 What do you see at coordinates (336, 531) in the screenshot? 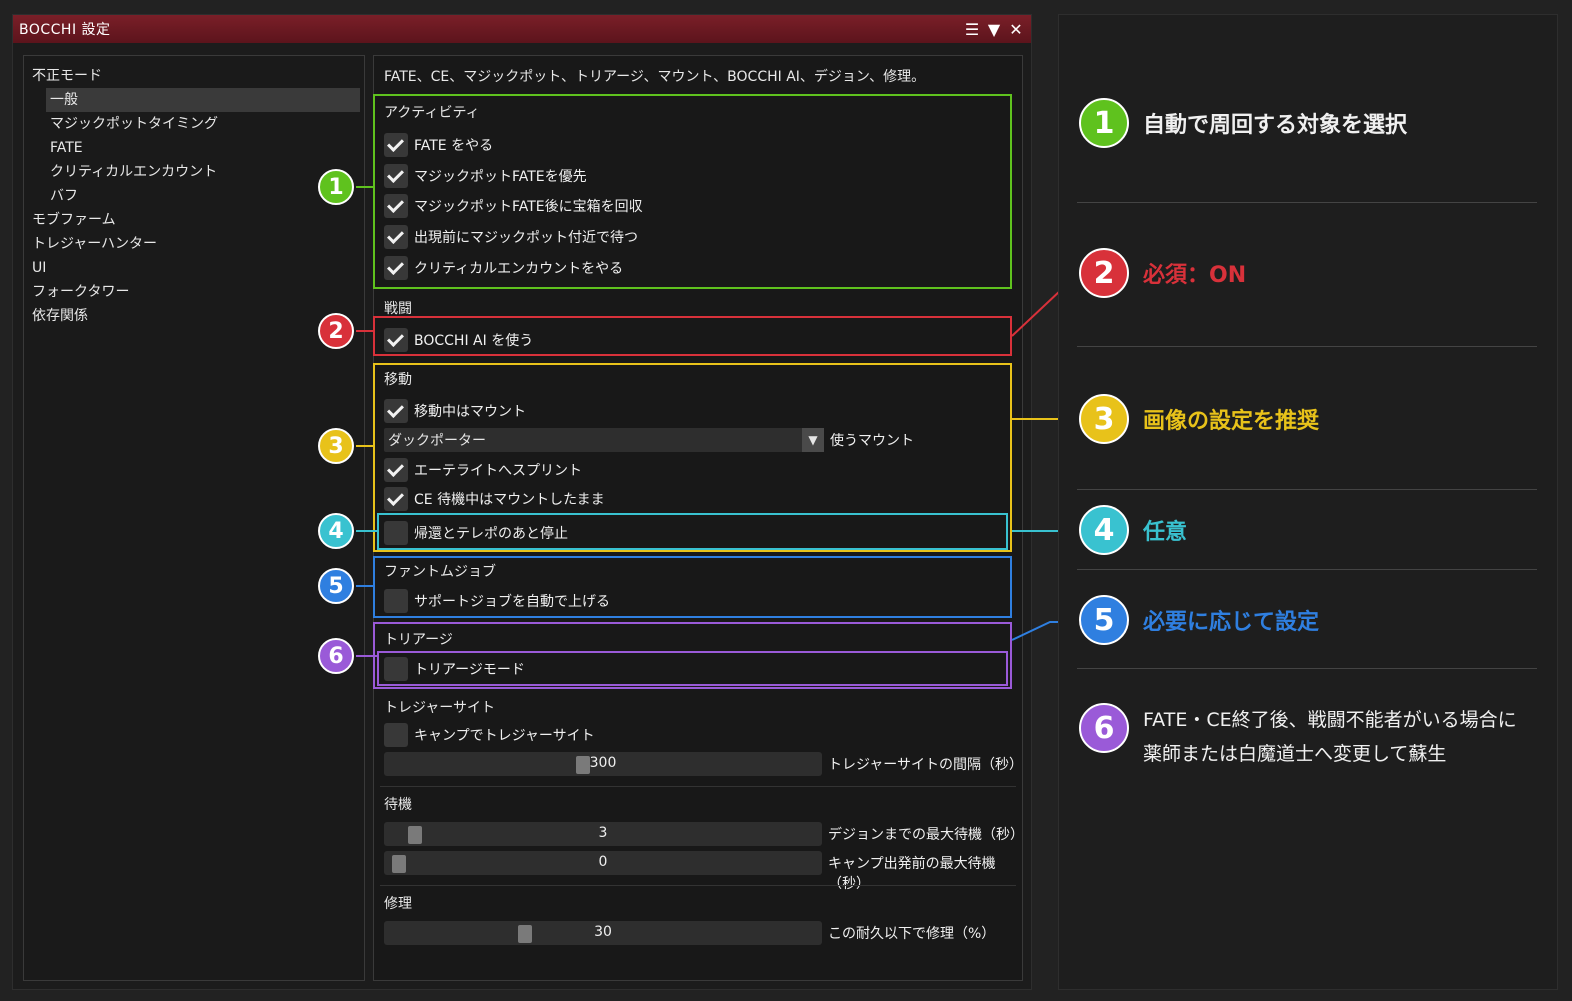
I see `callout-badge-4: 4` at bounding box center [336, 531].